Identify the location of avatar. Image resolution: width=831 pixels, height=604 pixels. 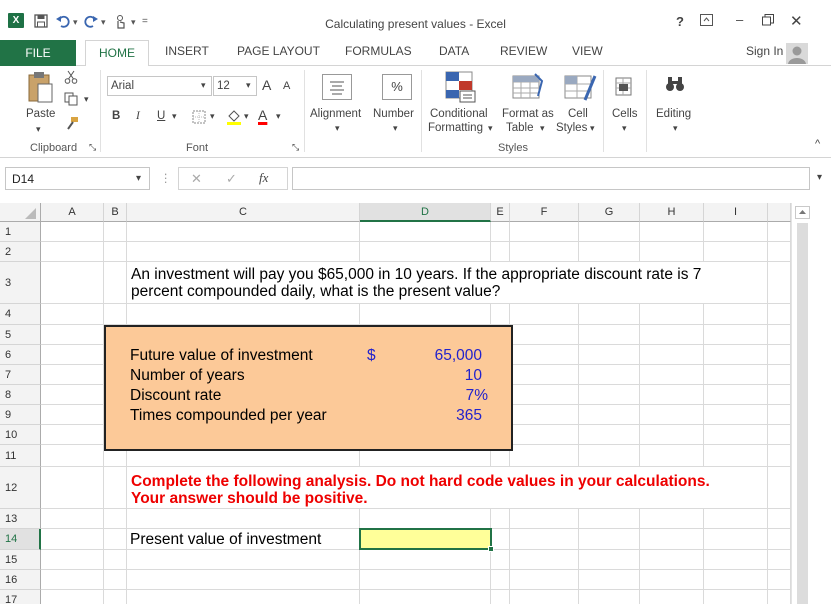
(797, 53).